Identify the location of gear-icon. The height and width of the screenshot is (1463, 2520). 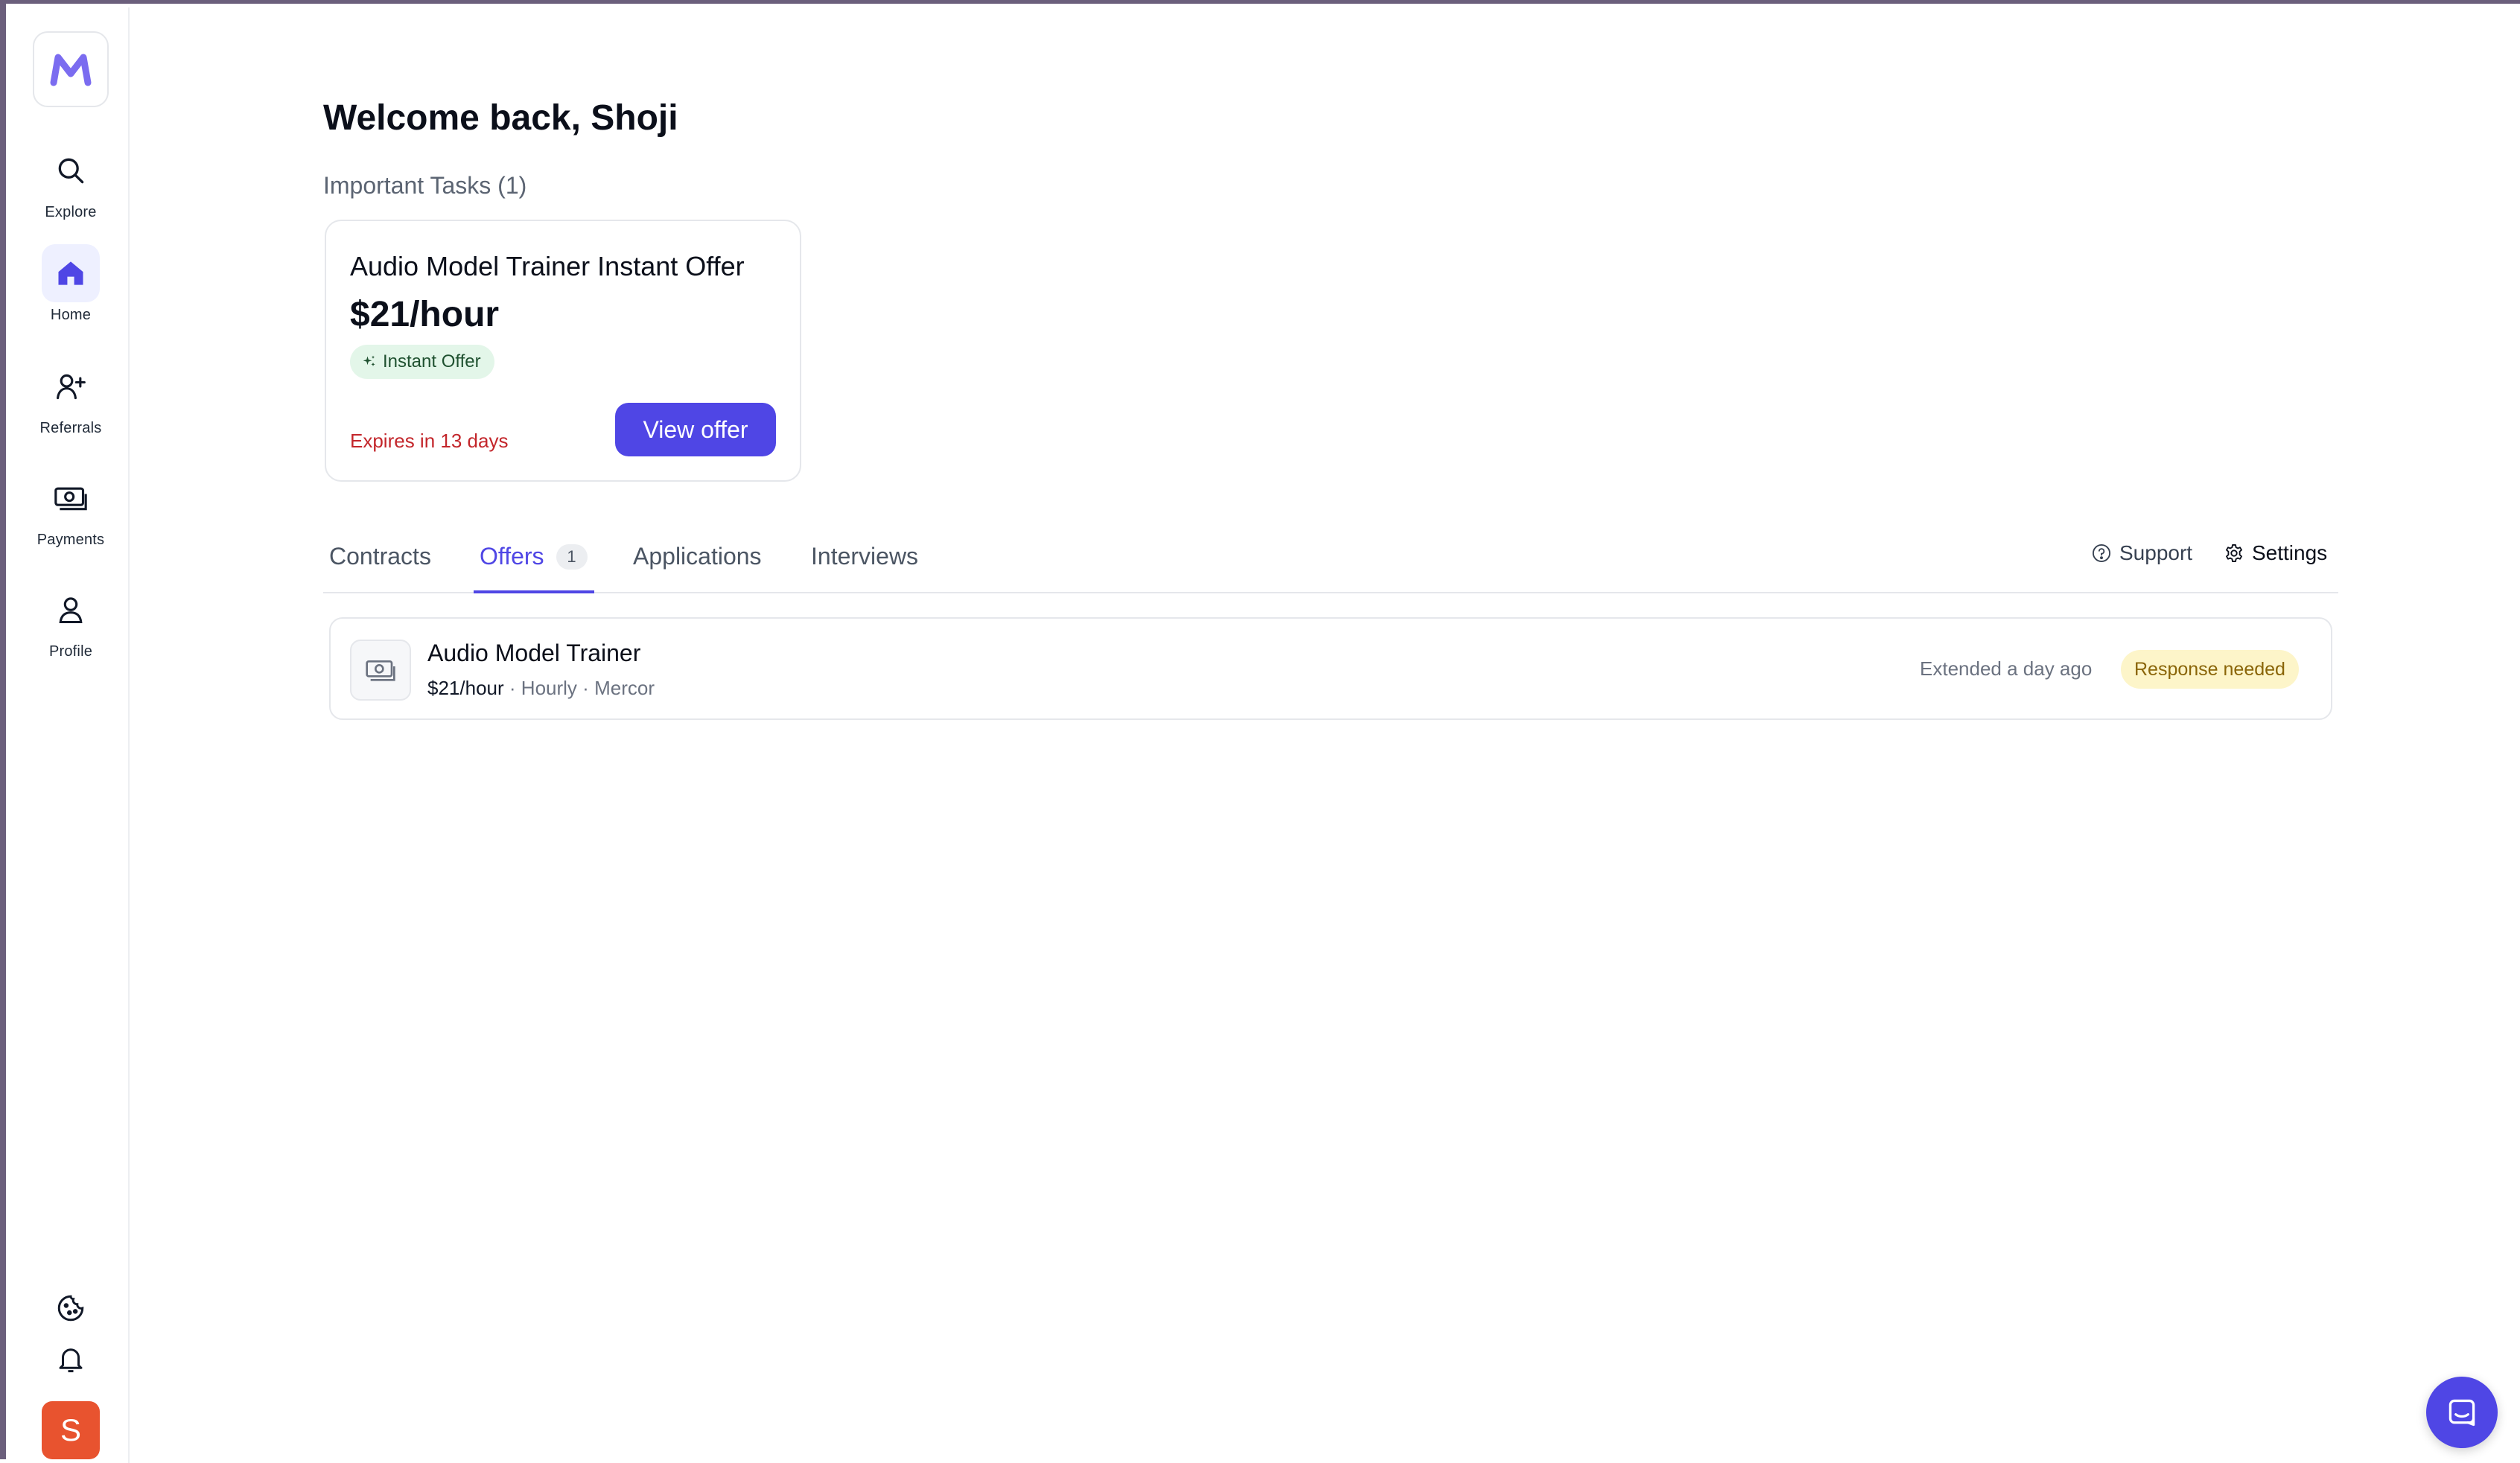
(2234, 553).